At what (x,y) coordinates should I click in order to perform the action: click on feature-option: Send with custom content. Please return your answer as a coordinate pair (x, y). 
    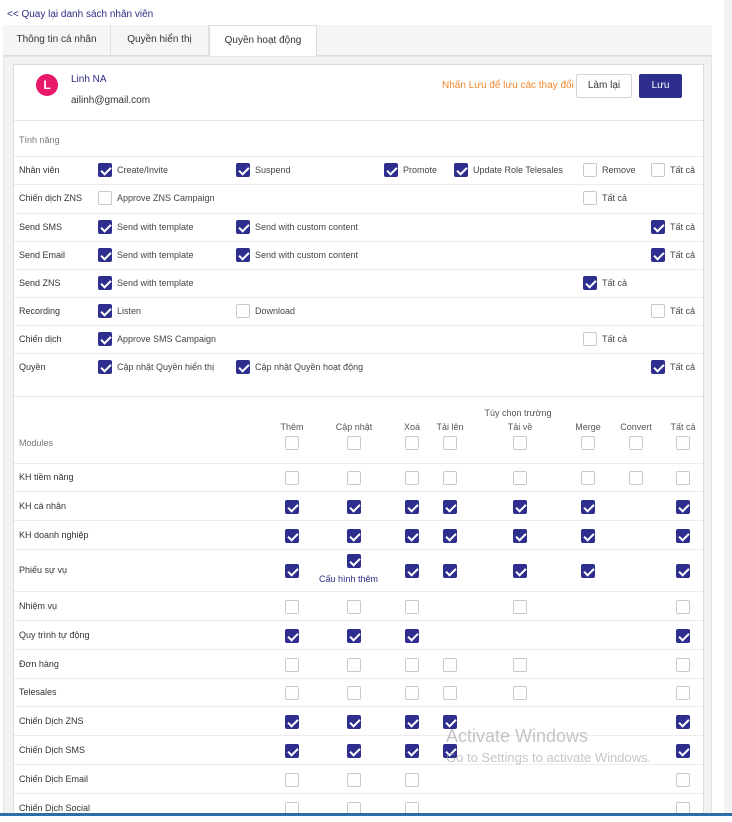
    Looking at the image, I should click on (297, 255).